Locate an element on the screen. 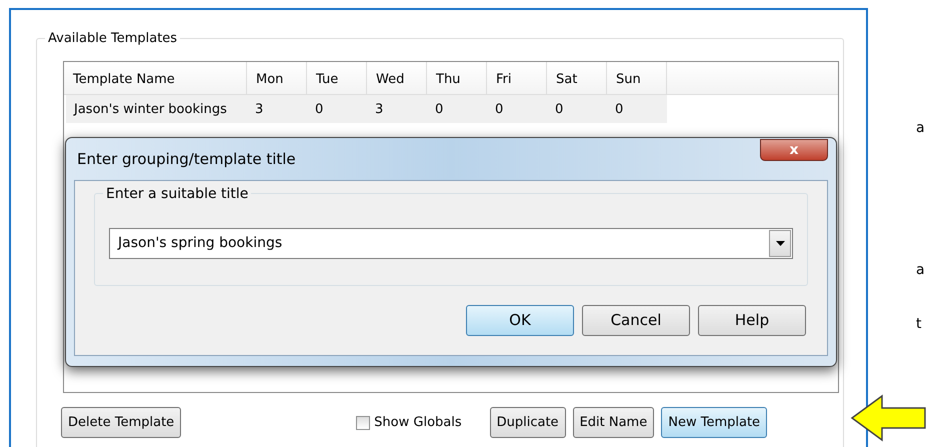 The width and height of the screenshot is (927, 447). button: Edit Name is located at coordinates (613, 422).